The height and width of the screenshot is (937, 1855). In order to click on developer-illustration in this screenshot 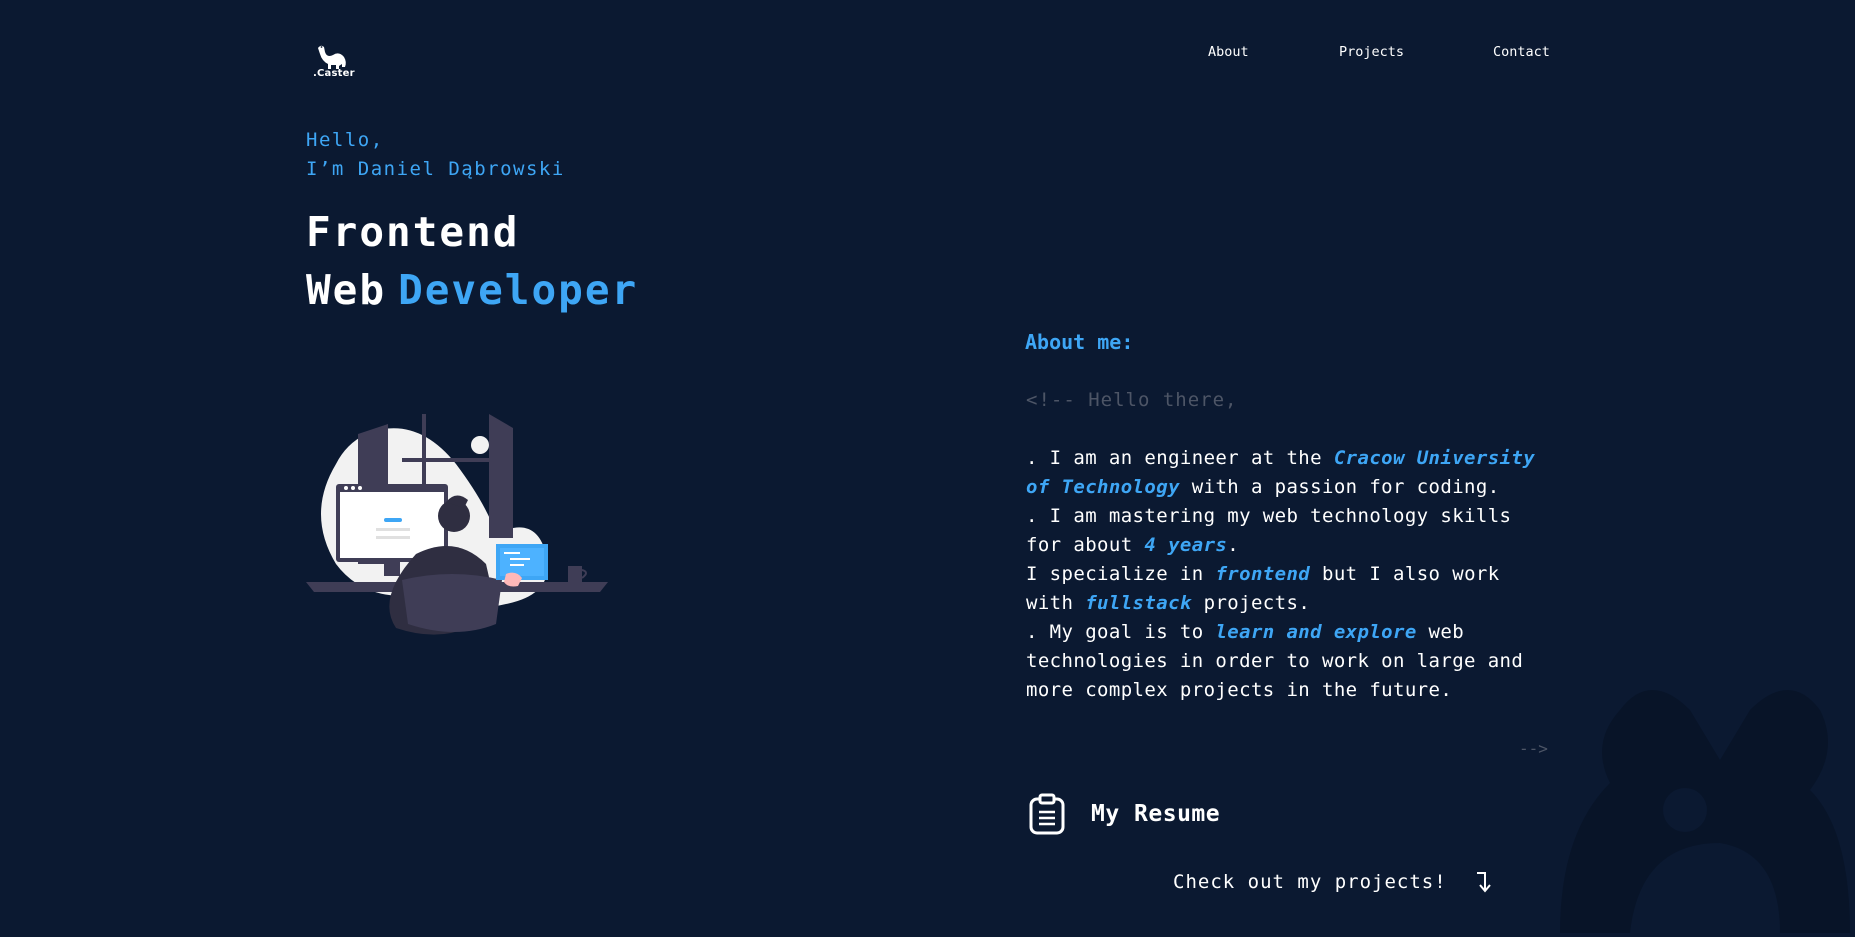, I will do `click(457, 527)`.